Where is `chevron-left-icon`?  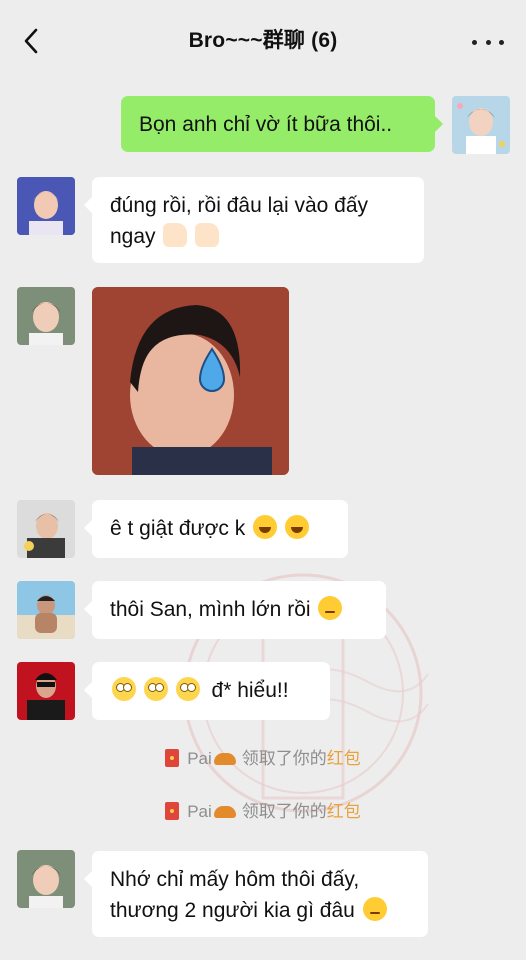
chevron-left-icon is located at coordinates (31, 41).